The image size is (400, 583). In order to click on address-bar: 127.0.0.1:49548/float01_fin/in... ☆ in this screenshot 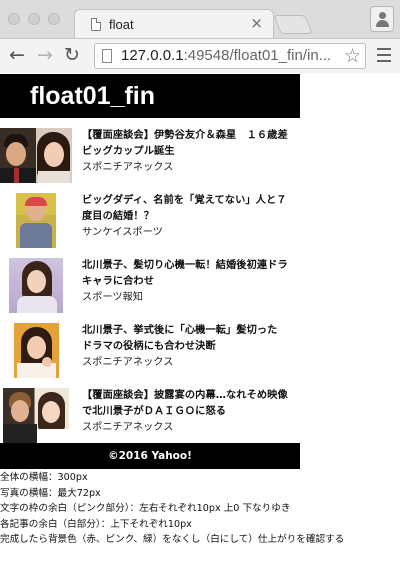, I will do `click(230, 56)`.